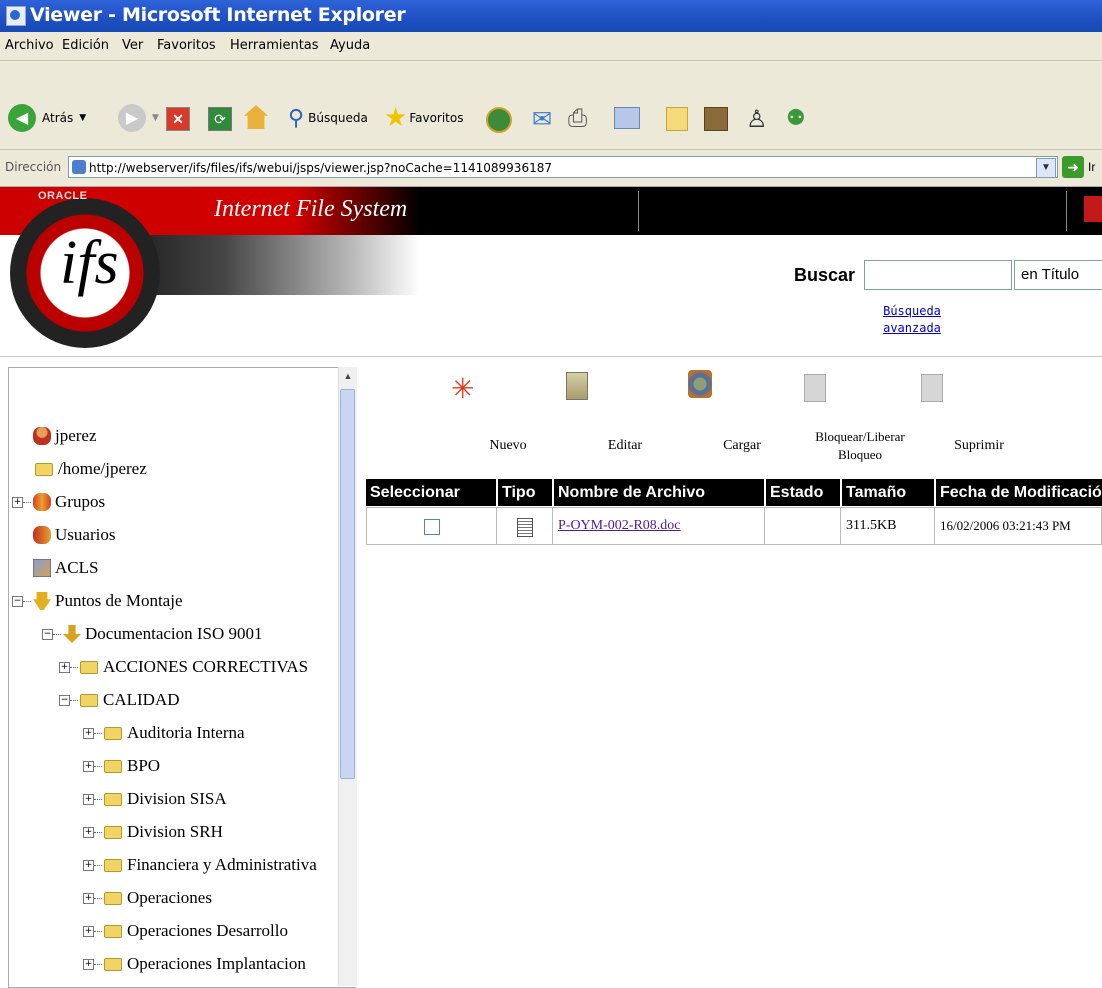 This screenshot has width=1102, height=988. What do you see at coordinates (85, 45) in the screenshot?
I see `menu-edicion: Edición` at bounding box center [85, 45].